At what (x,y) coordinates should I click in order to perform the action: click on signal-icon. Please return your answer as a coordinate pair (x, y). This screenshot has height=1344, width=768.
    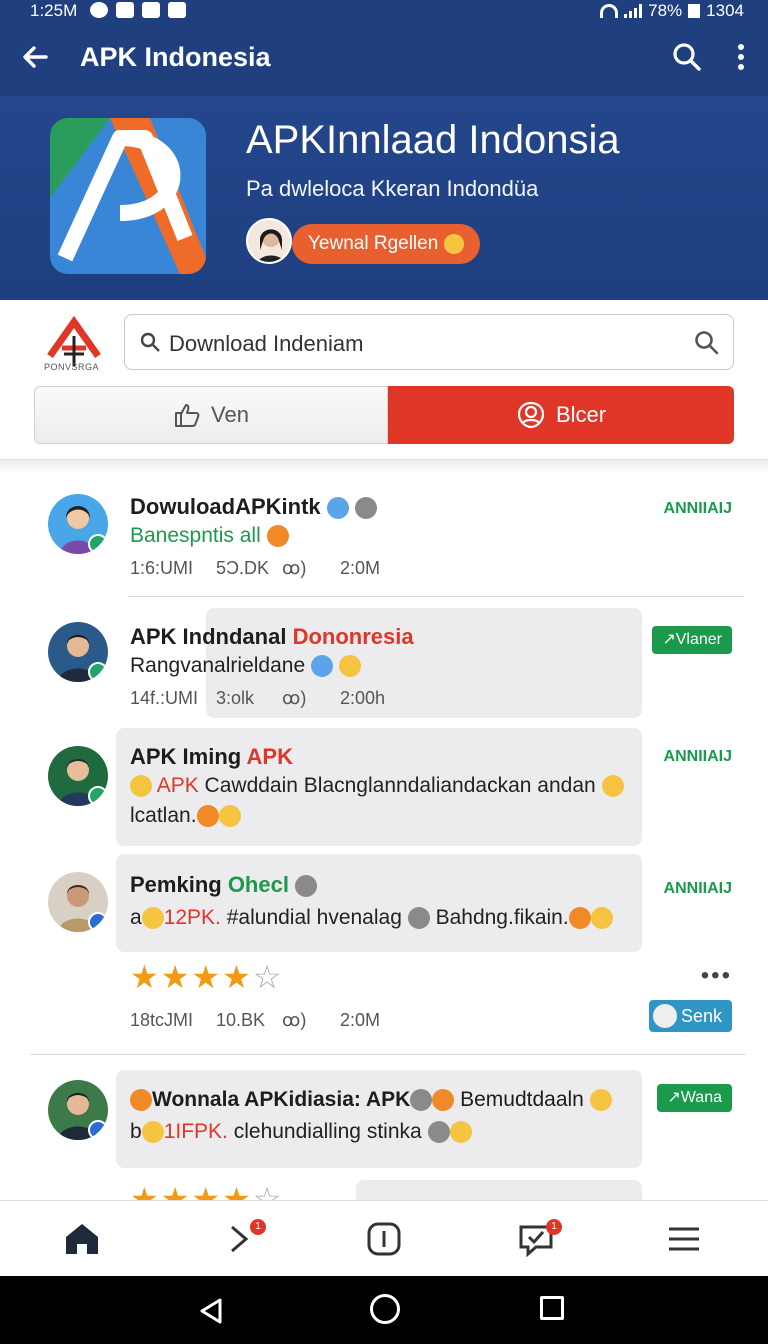
    Looking at the image, I should click on (633, 11).